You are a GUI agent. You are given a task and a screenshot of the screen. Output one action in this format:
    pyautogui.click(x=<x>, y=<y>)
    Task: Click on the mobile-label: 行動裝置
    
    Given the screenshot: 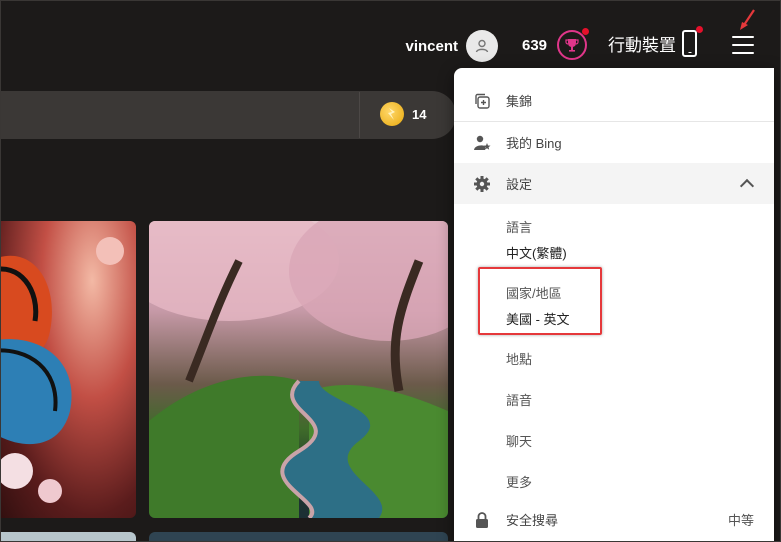 What is the action you would take?
    pyautogui.click(x=642, y=45)
    